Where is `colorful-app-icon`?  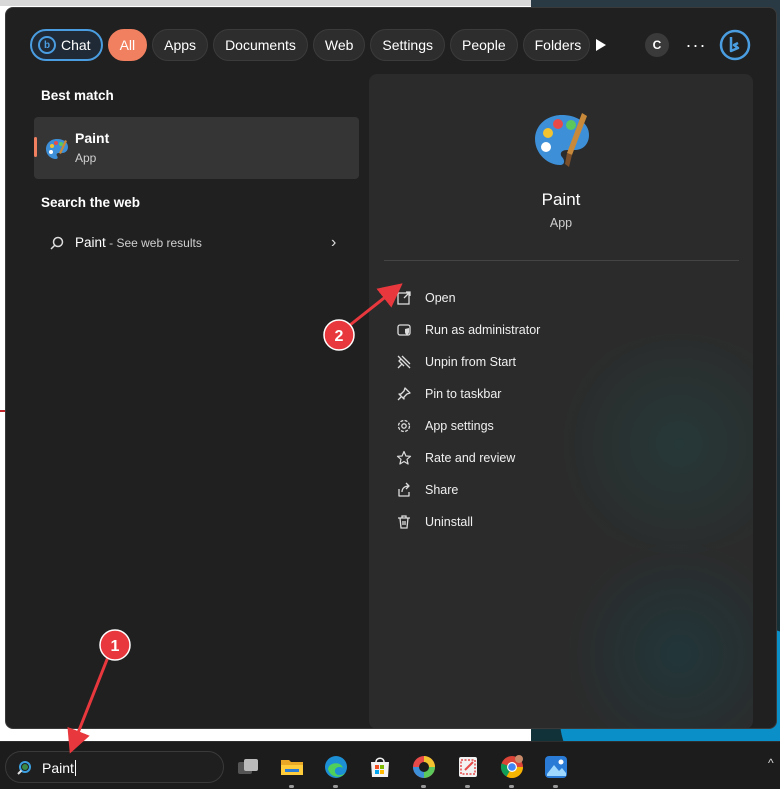 colorful-app-icon is located at coordinates (424, 767).